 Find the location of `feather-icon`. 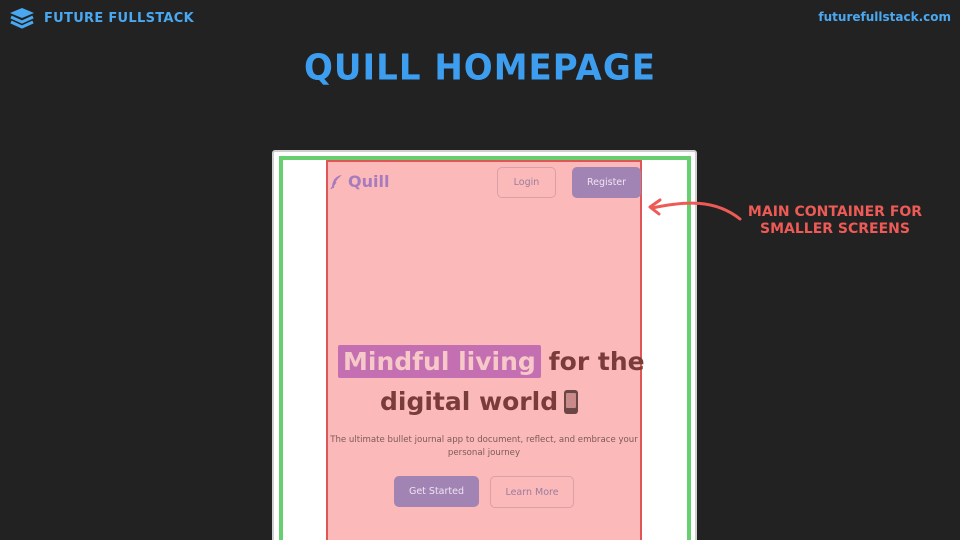

feather-icon is located at coordinates (336, 181).